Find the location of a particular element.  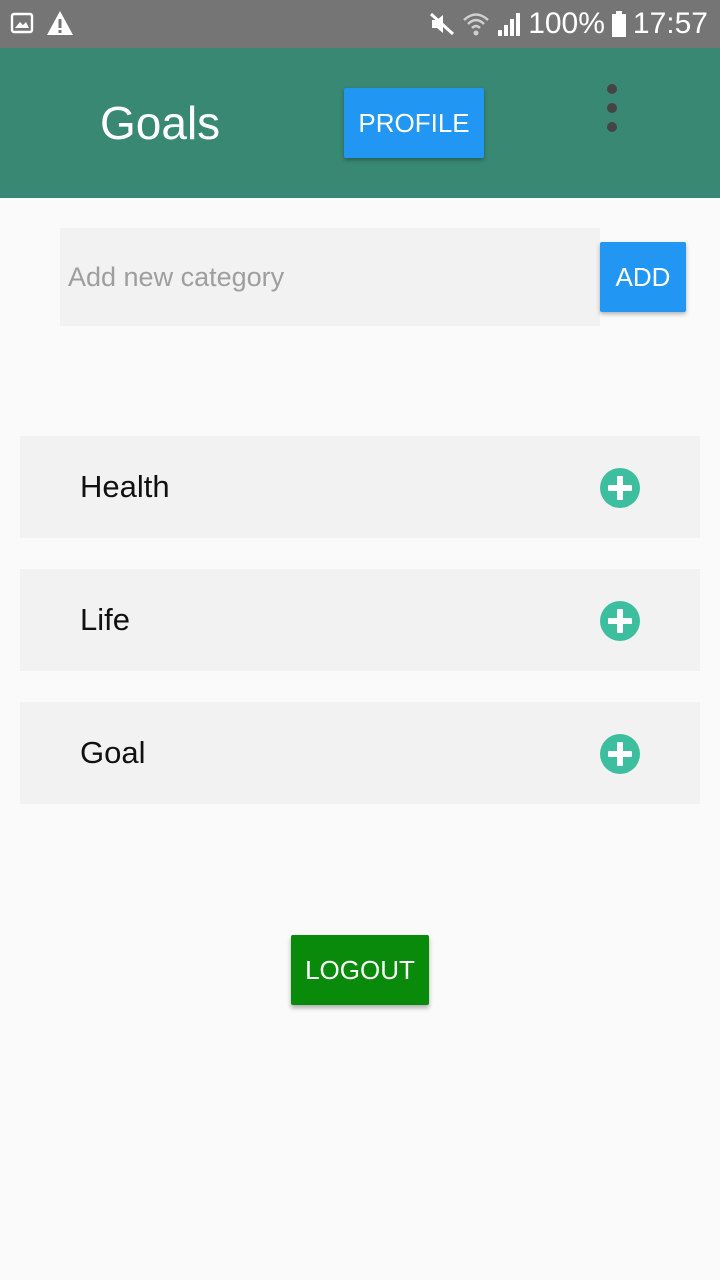

new-category-input is located at coordinates (330, 277).